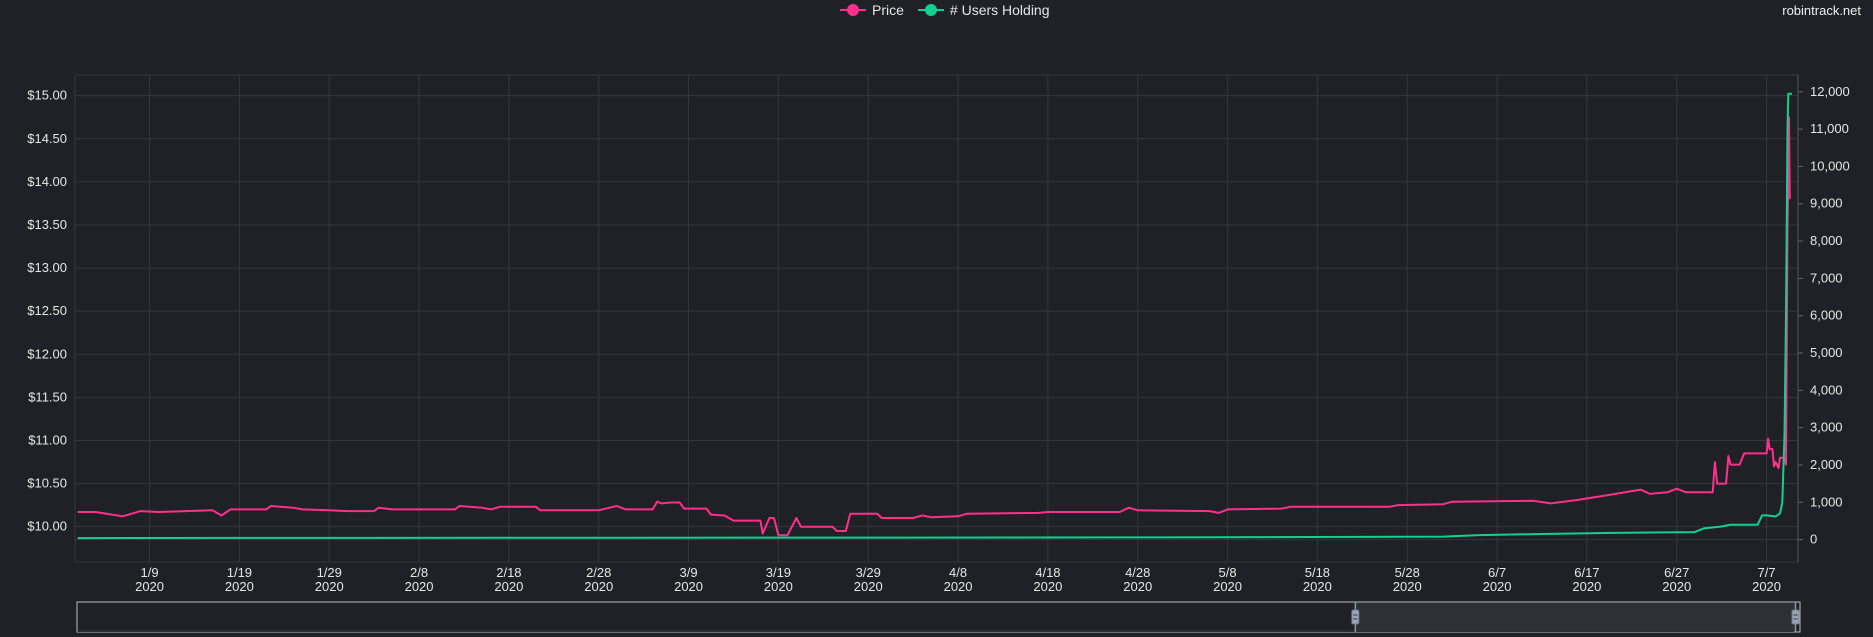 This screenshot has width=1873, height=637. I want to click on x-tick-label: 3/19, so click(778, 572).